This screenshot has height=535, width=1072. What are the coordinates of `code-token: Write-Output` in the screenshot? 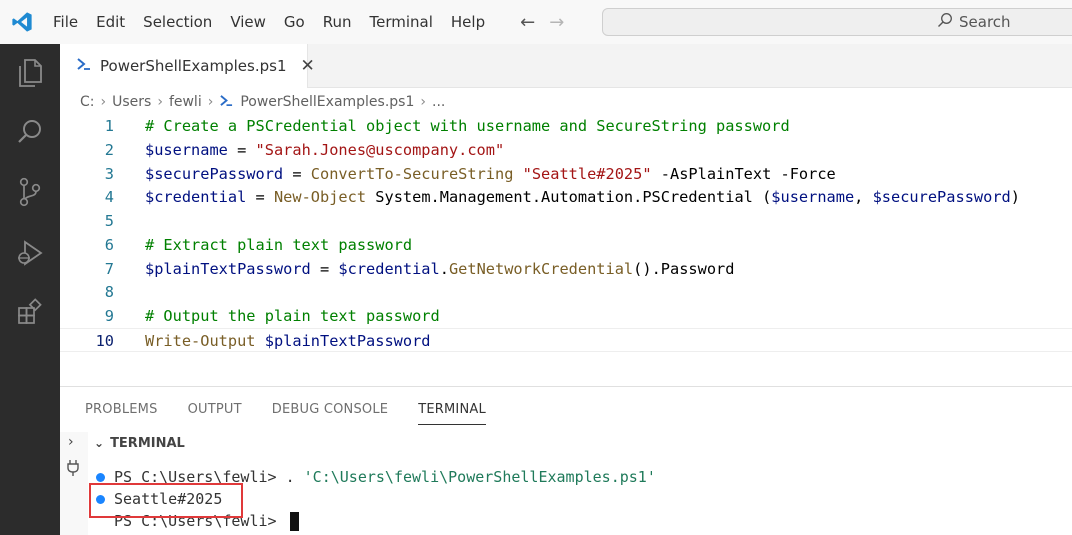 It's located at (200, 341).